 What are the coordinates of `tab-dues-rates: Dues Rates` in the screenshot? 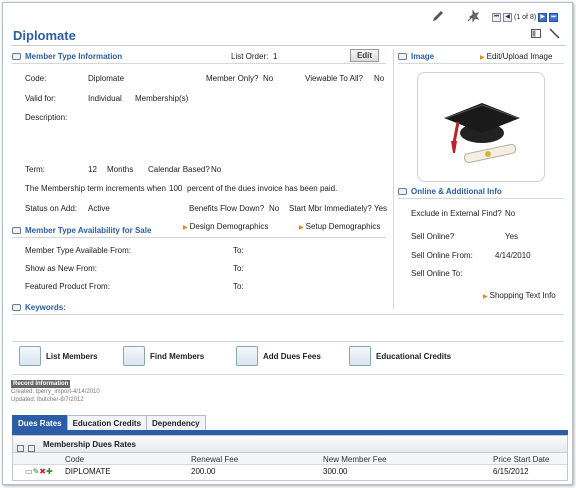 It's located at (40, 423).